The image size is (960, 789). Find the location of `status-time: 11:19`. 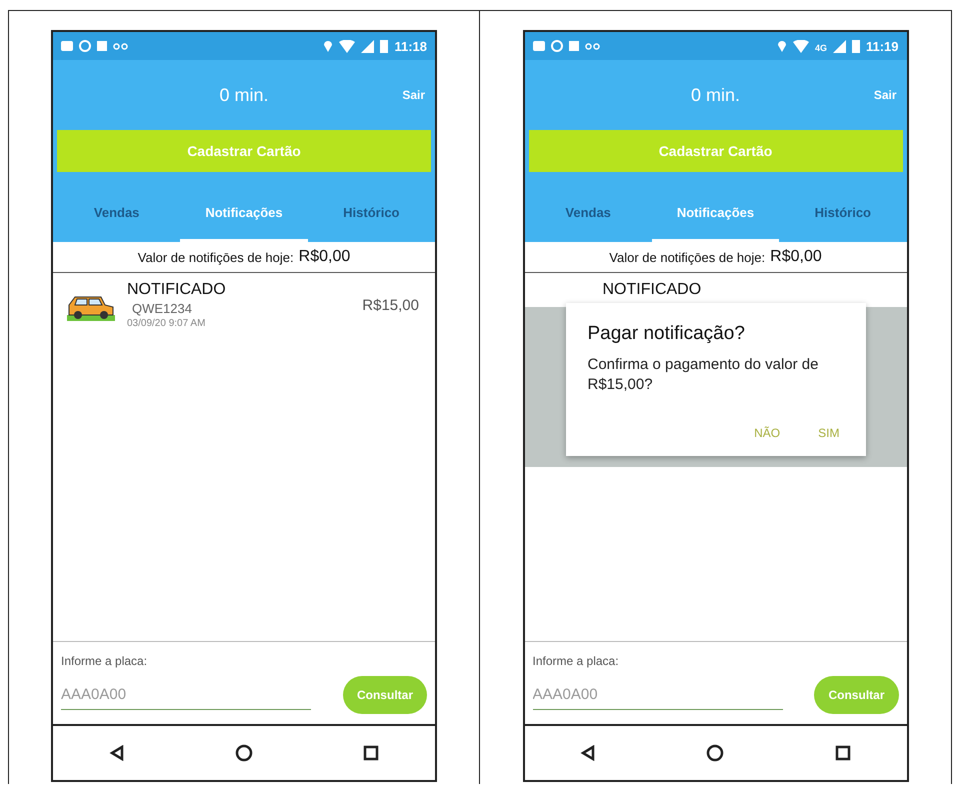

status-time: 11:19 is located at coordinates (882, 46).